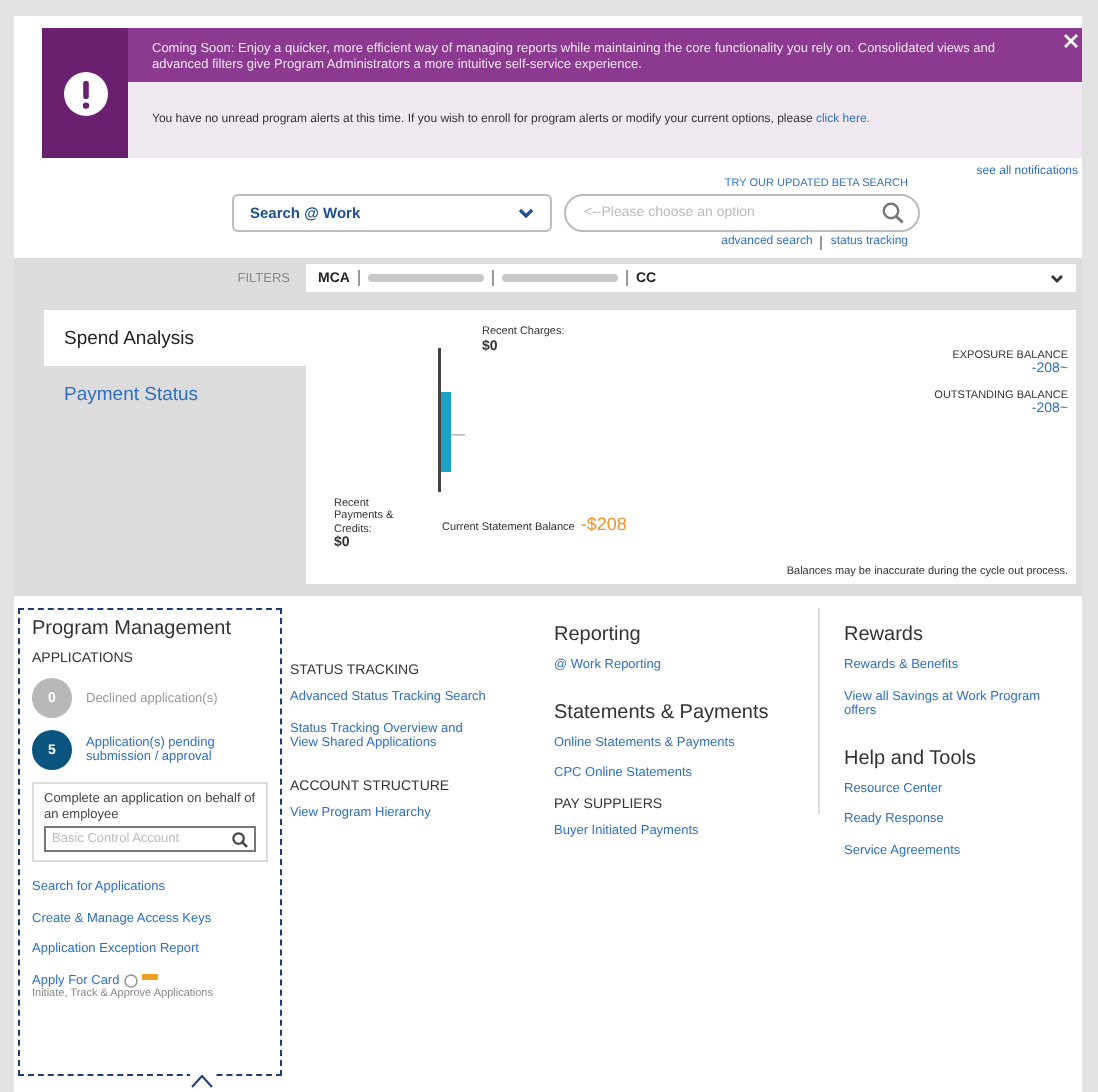  I want to click on section-title: Help and Tools, so click(910, 758).